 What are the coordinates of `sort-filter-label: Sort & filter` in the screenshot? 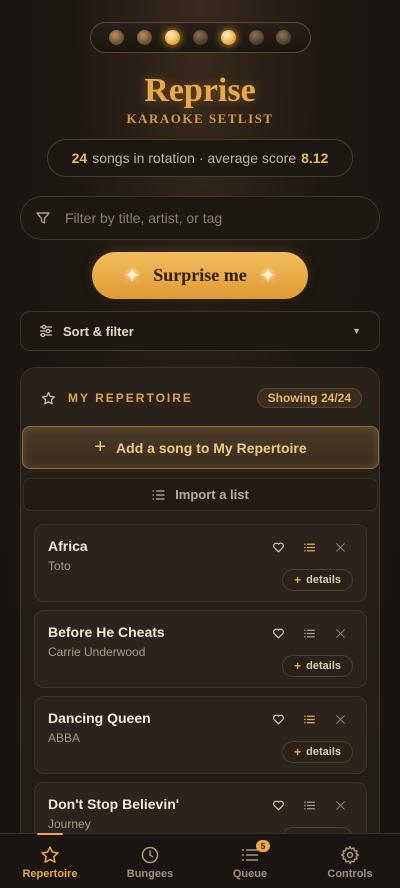 It's located at (98, 331).